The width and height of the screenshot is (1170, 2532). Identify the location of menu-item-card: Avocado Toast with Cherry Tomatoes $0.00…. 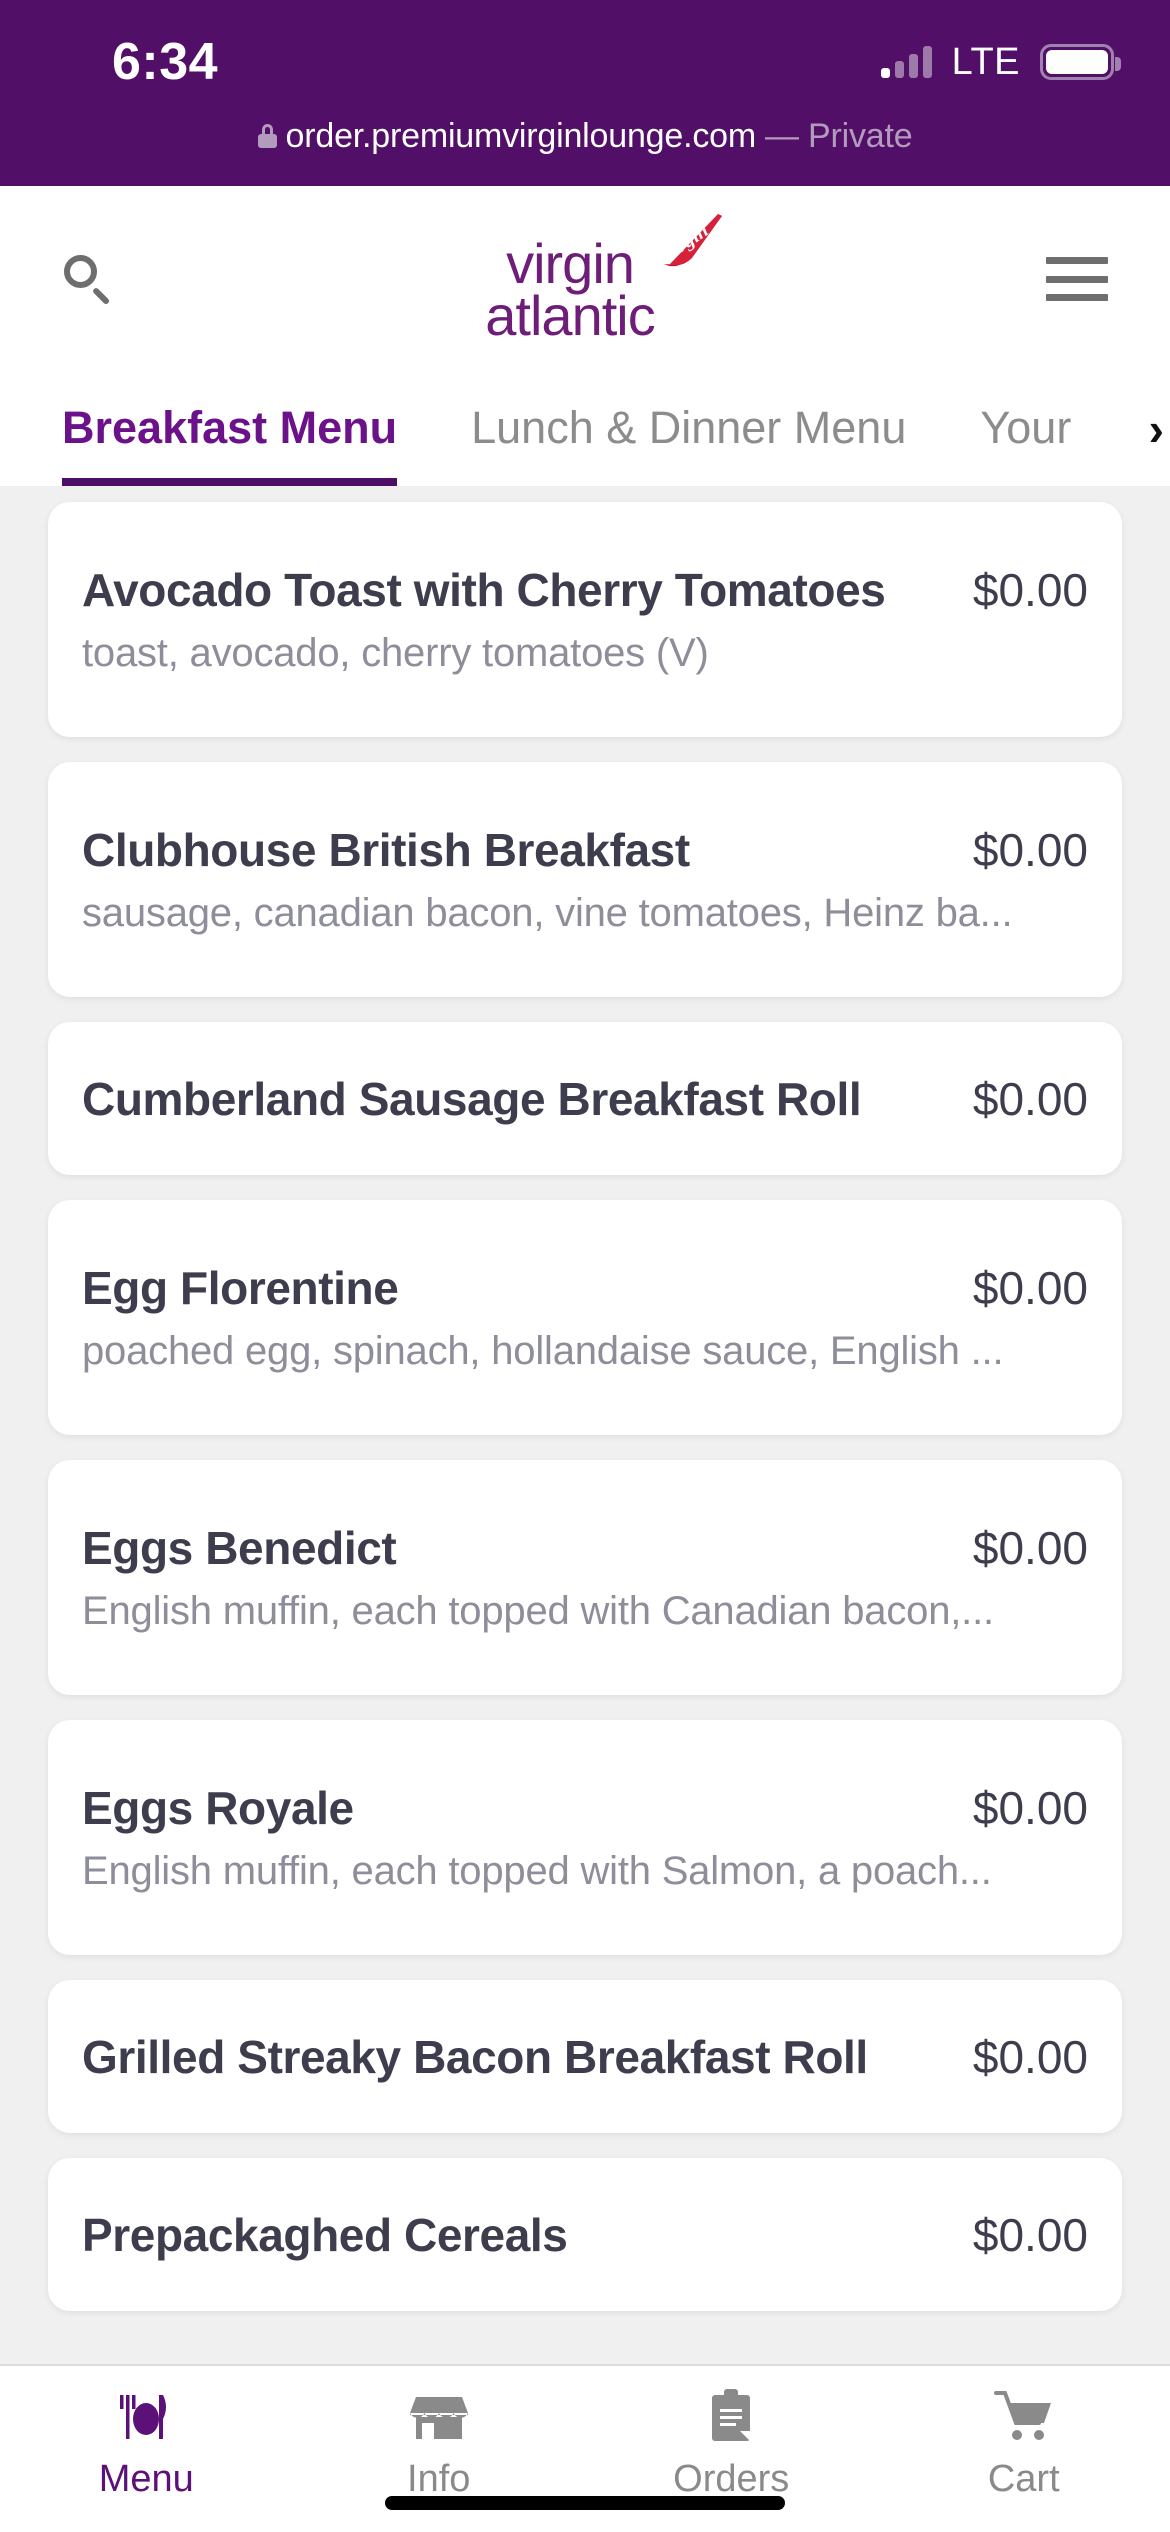
(585, 619).